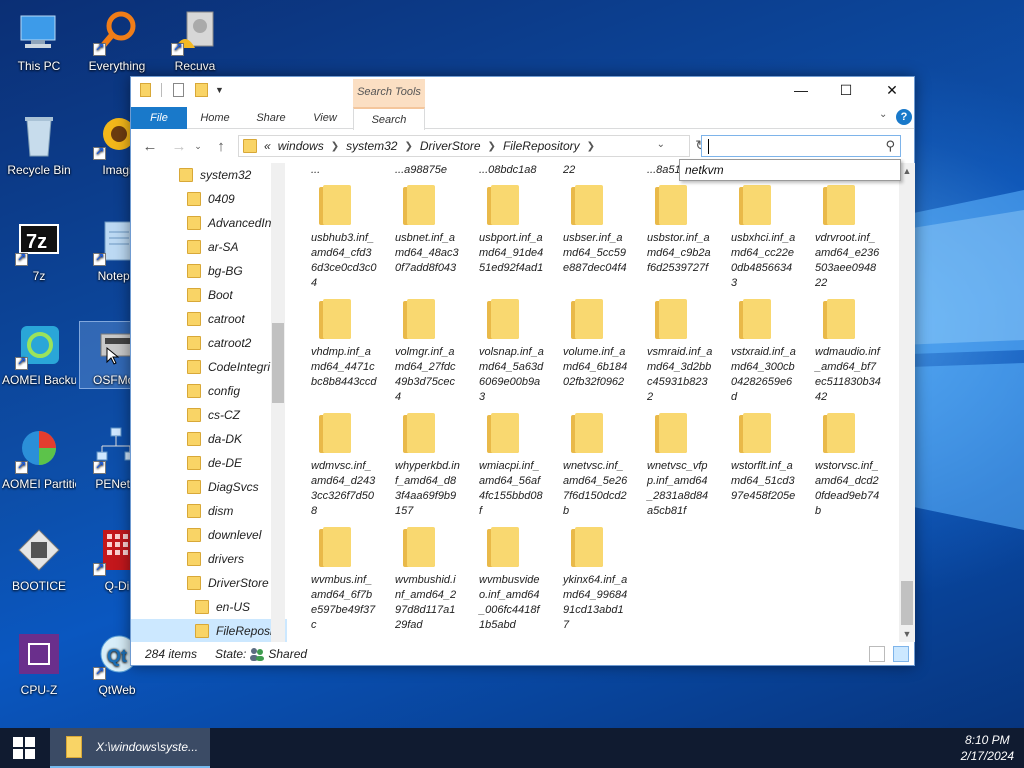 The height and width of the screenshot is (768, 1024). Describe the element at coordinates (341, 344) in the screenshot. I see `file-item: vhdmp.inf_amd64_4471cbc8b8443ccd` at that location.